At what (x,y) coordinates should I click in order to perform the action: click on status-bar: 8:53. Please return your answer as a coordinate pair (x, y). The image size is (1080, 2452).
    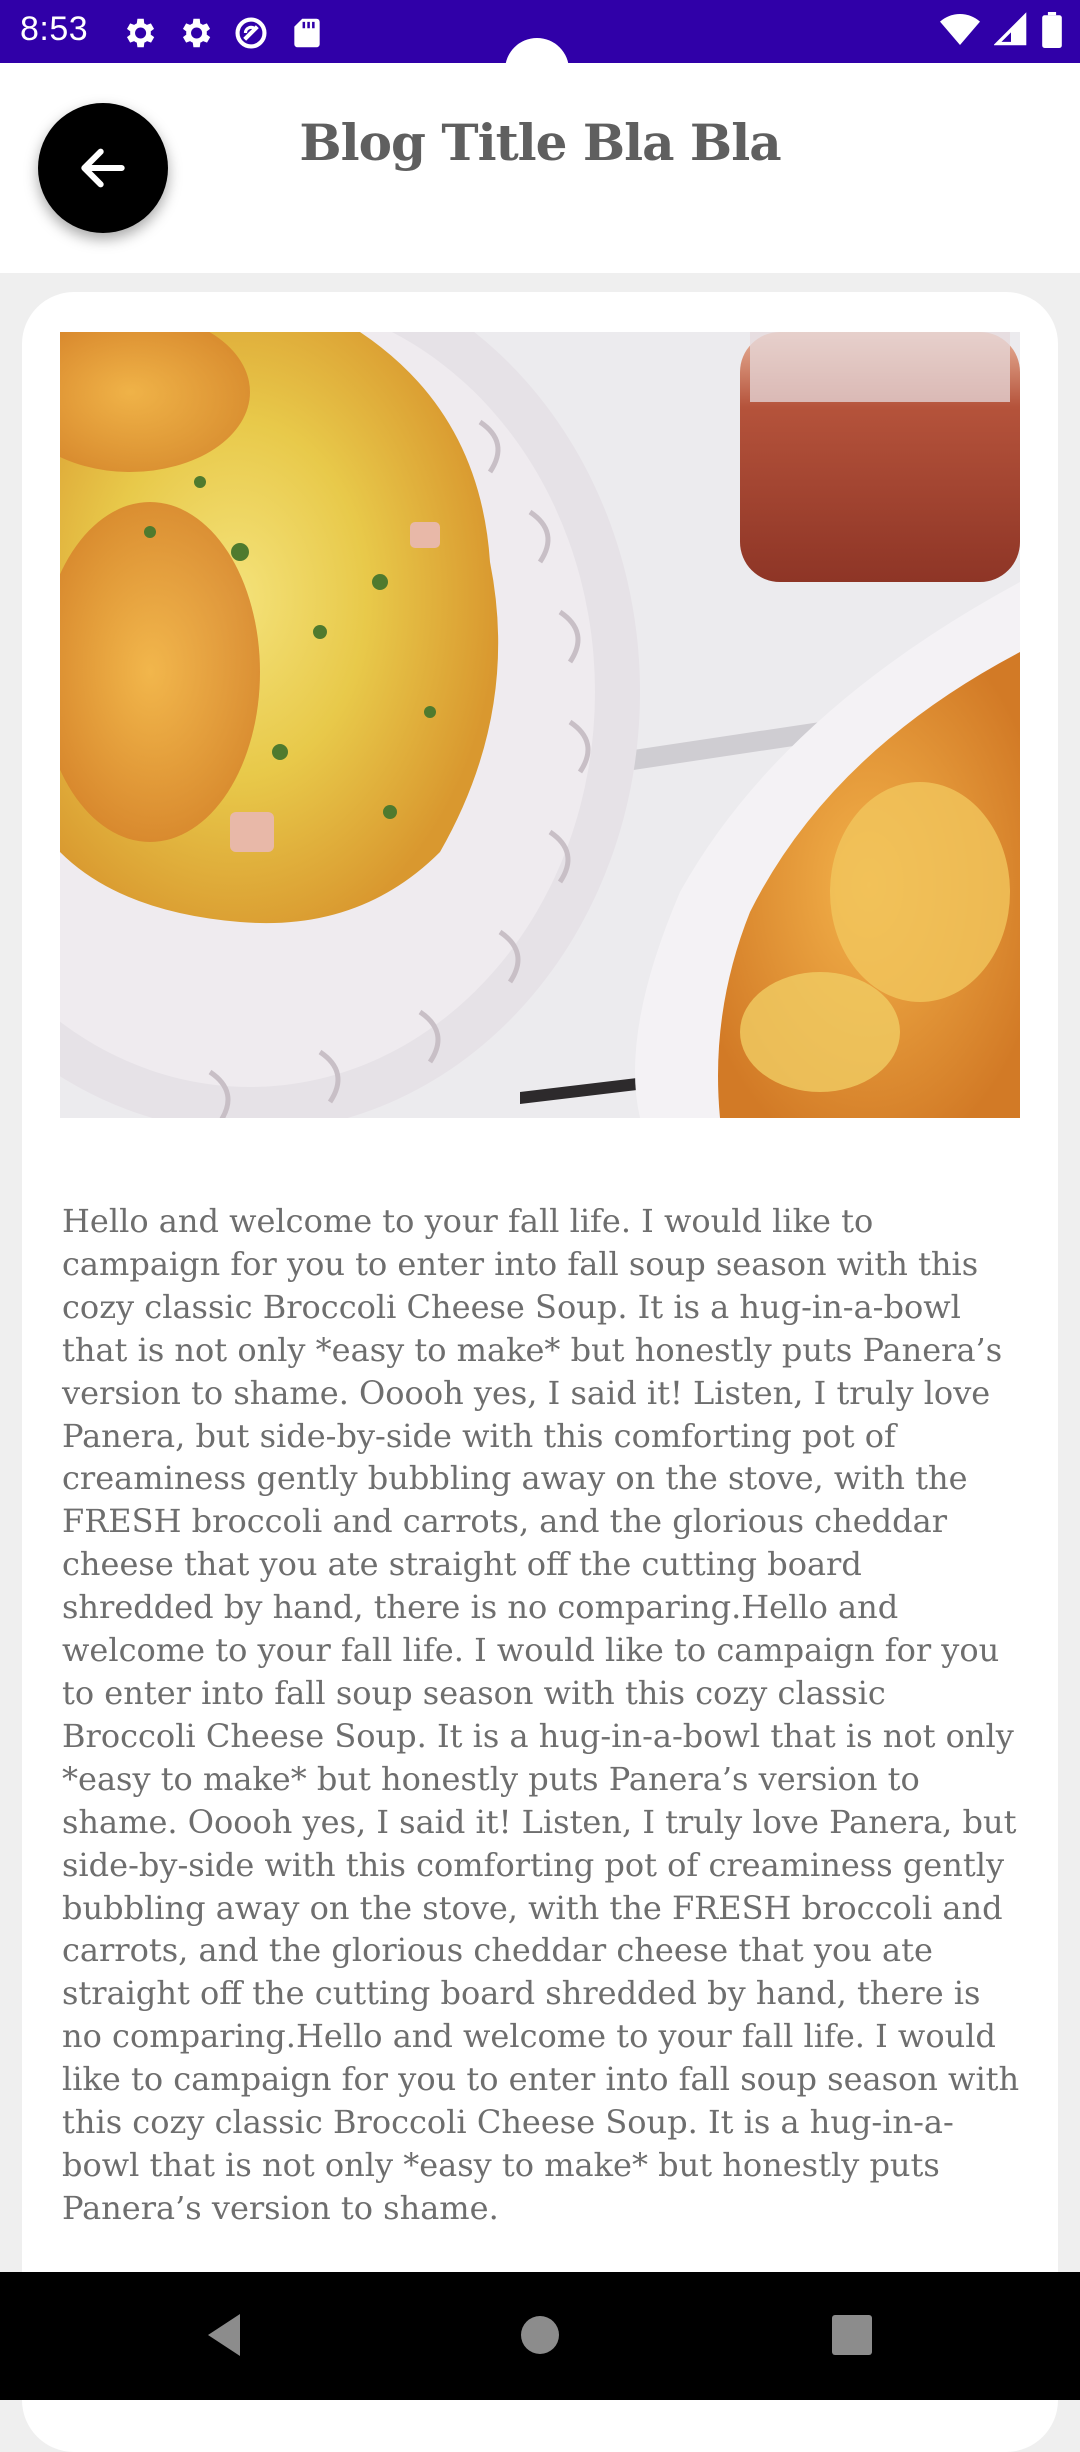
    Looking at the image, I should click on (540, 39).